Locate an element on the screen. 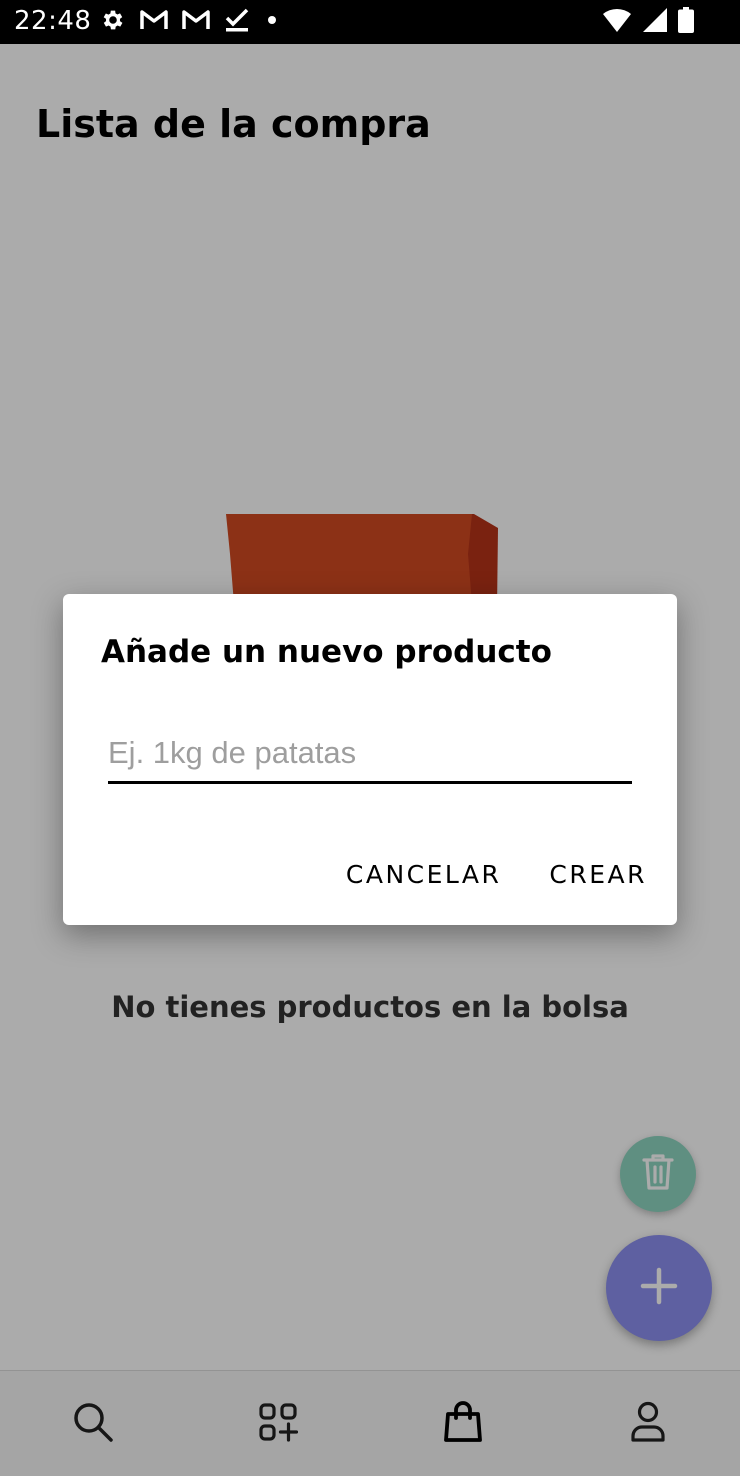 This screenshot has height=1476, width=740. status-icons-right is located at coordinates (648, 22).